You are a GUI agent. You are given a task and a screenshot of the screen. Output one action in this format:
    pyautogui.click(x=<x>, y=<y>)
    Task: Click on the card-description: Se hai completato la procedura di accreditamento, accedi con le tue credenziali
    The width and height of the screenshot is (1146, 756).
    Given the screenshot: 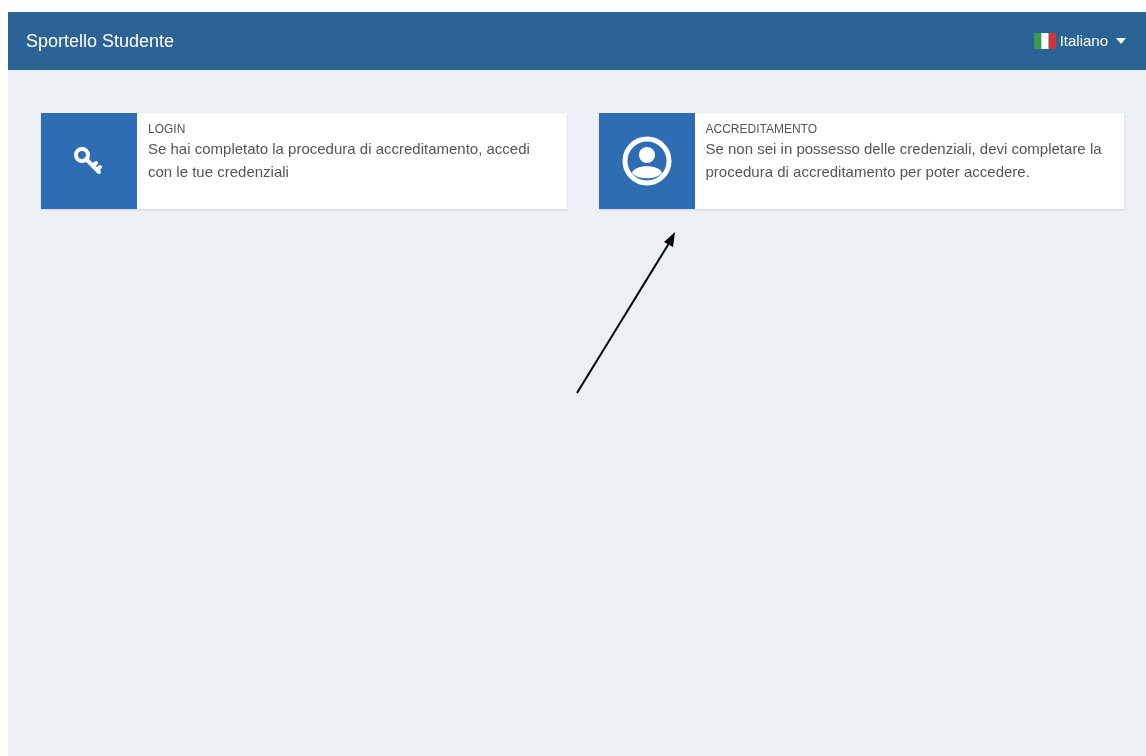 What is the action you would take?
    pyautogui.click(x=339, y=160)
    